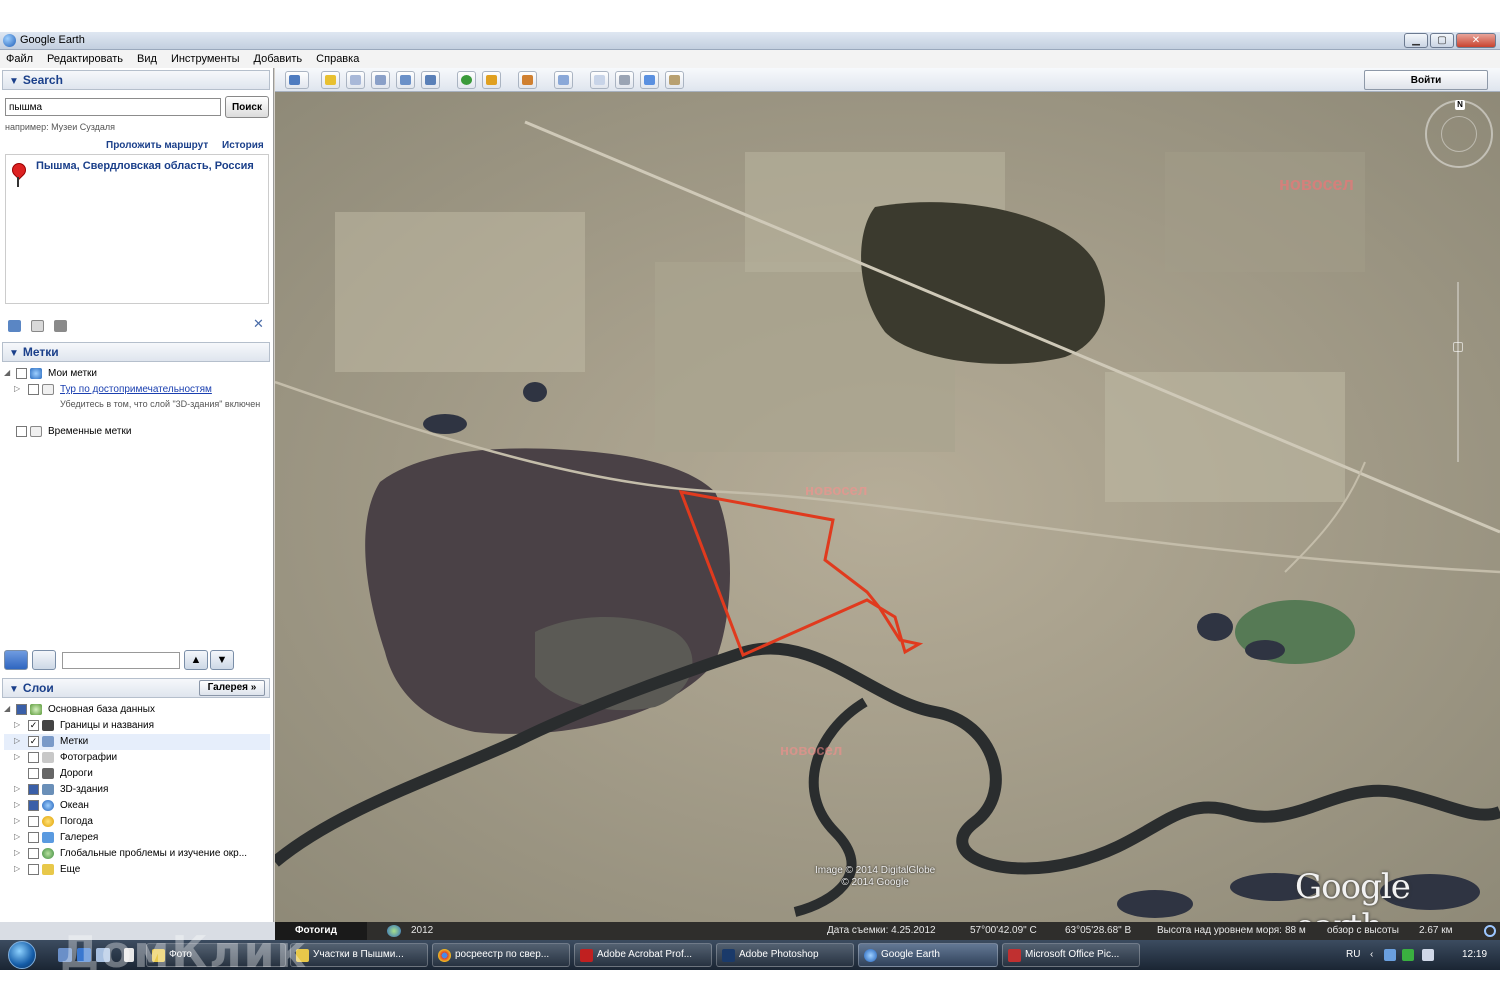 The height and width of the screenshot is (1000, 1500). Describe the element at coordinates (1416, 40) in the screenshot. I see `minimize-button: ▁` at that location.